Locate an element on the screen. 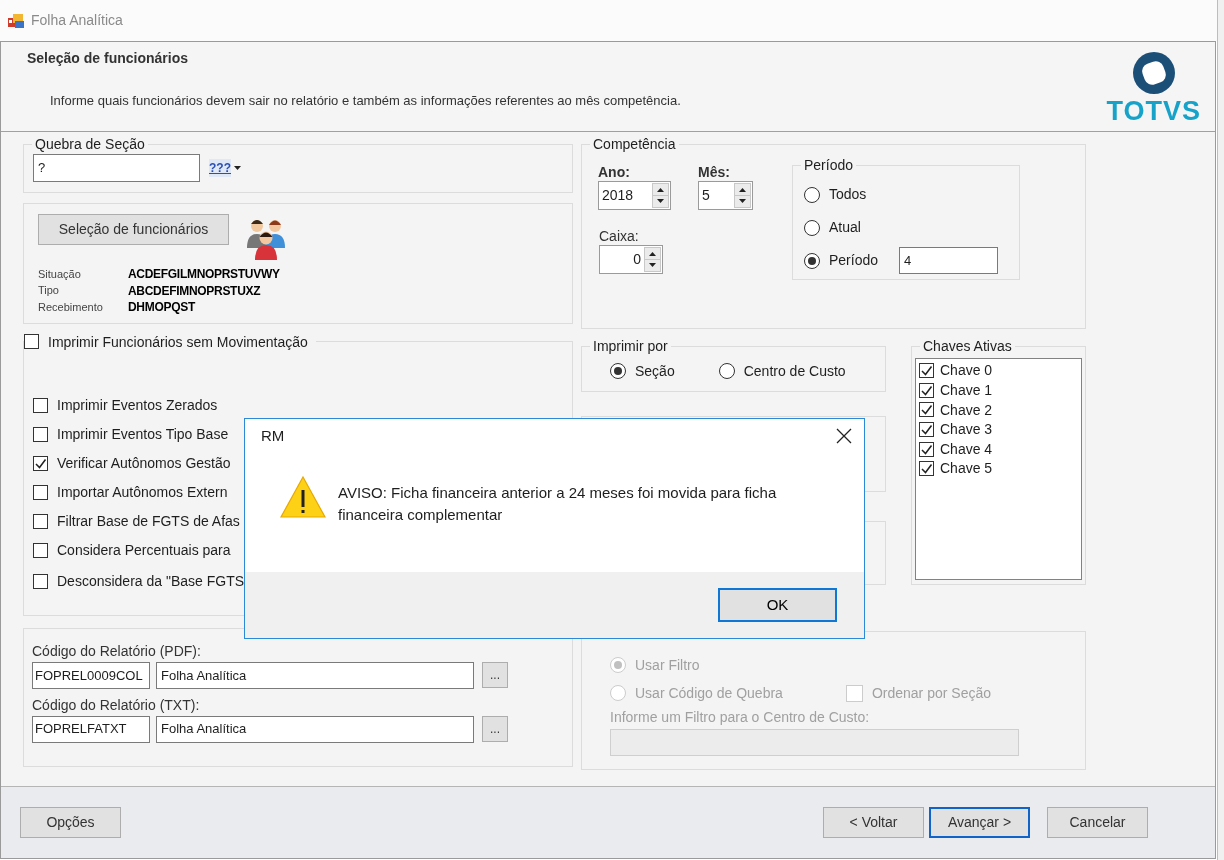 The height and width of the screenshot is (860, 1224). filter-label: Situação is located at coordinates (60, 274).